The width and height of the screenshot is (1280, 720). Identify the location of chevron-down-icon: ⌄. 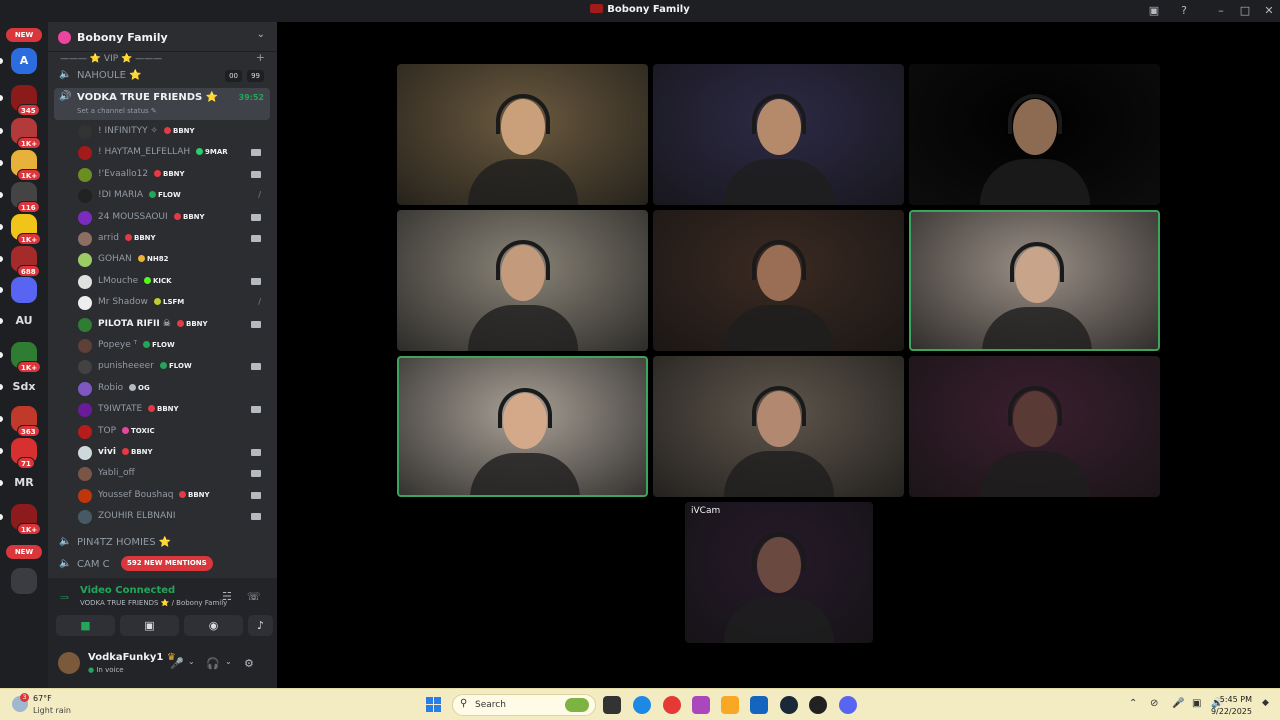
(261, 34).